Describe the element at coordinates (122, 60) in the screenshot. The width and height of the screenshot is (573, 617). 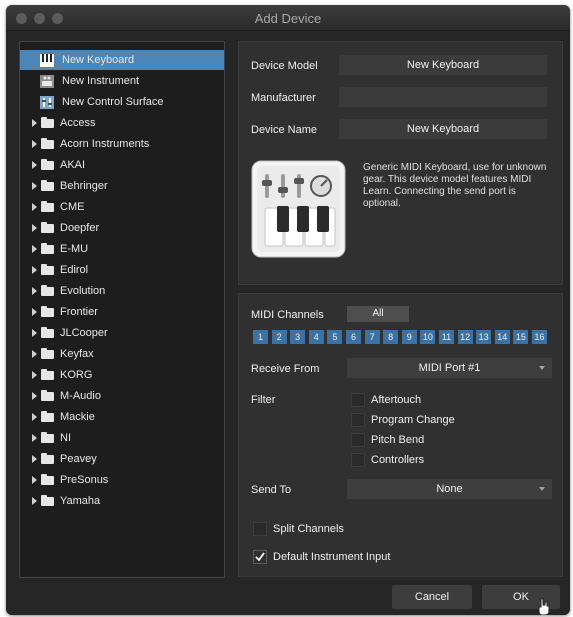
I see `sidebar-item: New Keyboard` at that location.